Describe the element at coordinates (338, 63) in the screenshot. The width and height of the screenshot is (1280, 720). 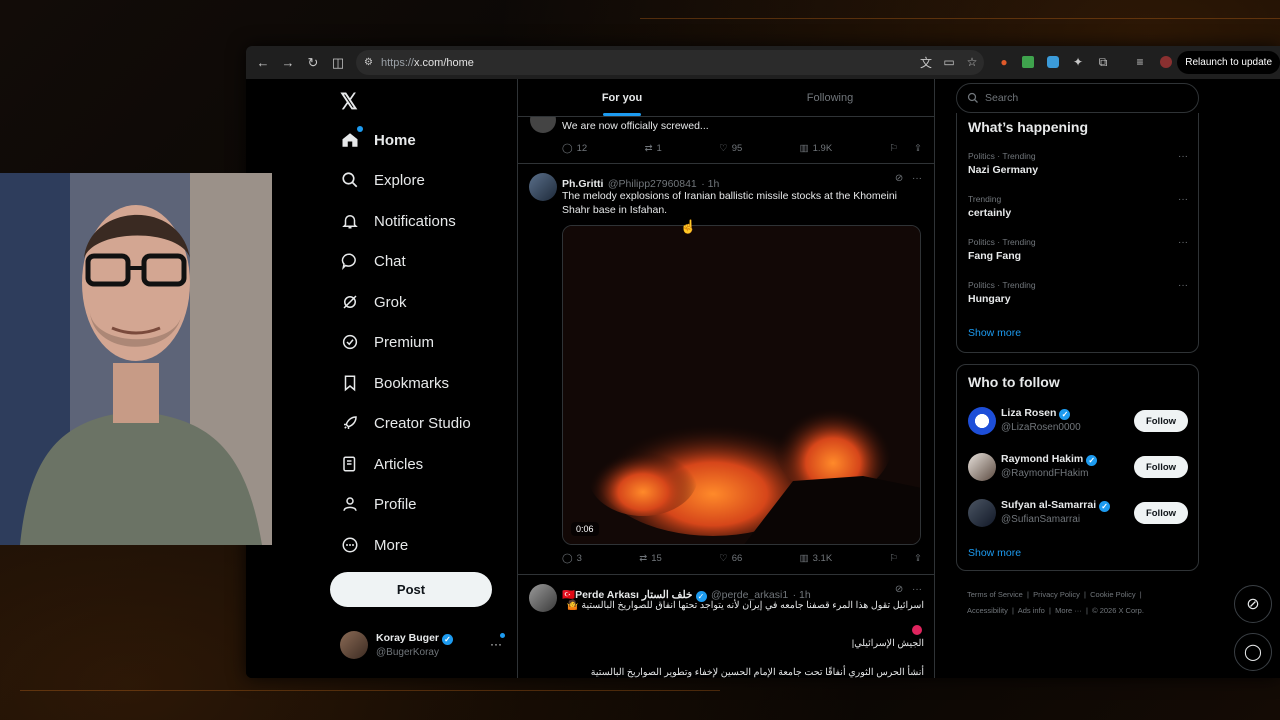
I see `split-view-icon: ◫` at that location.